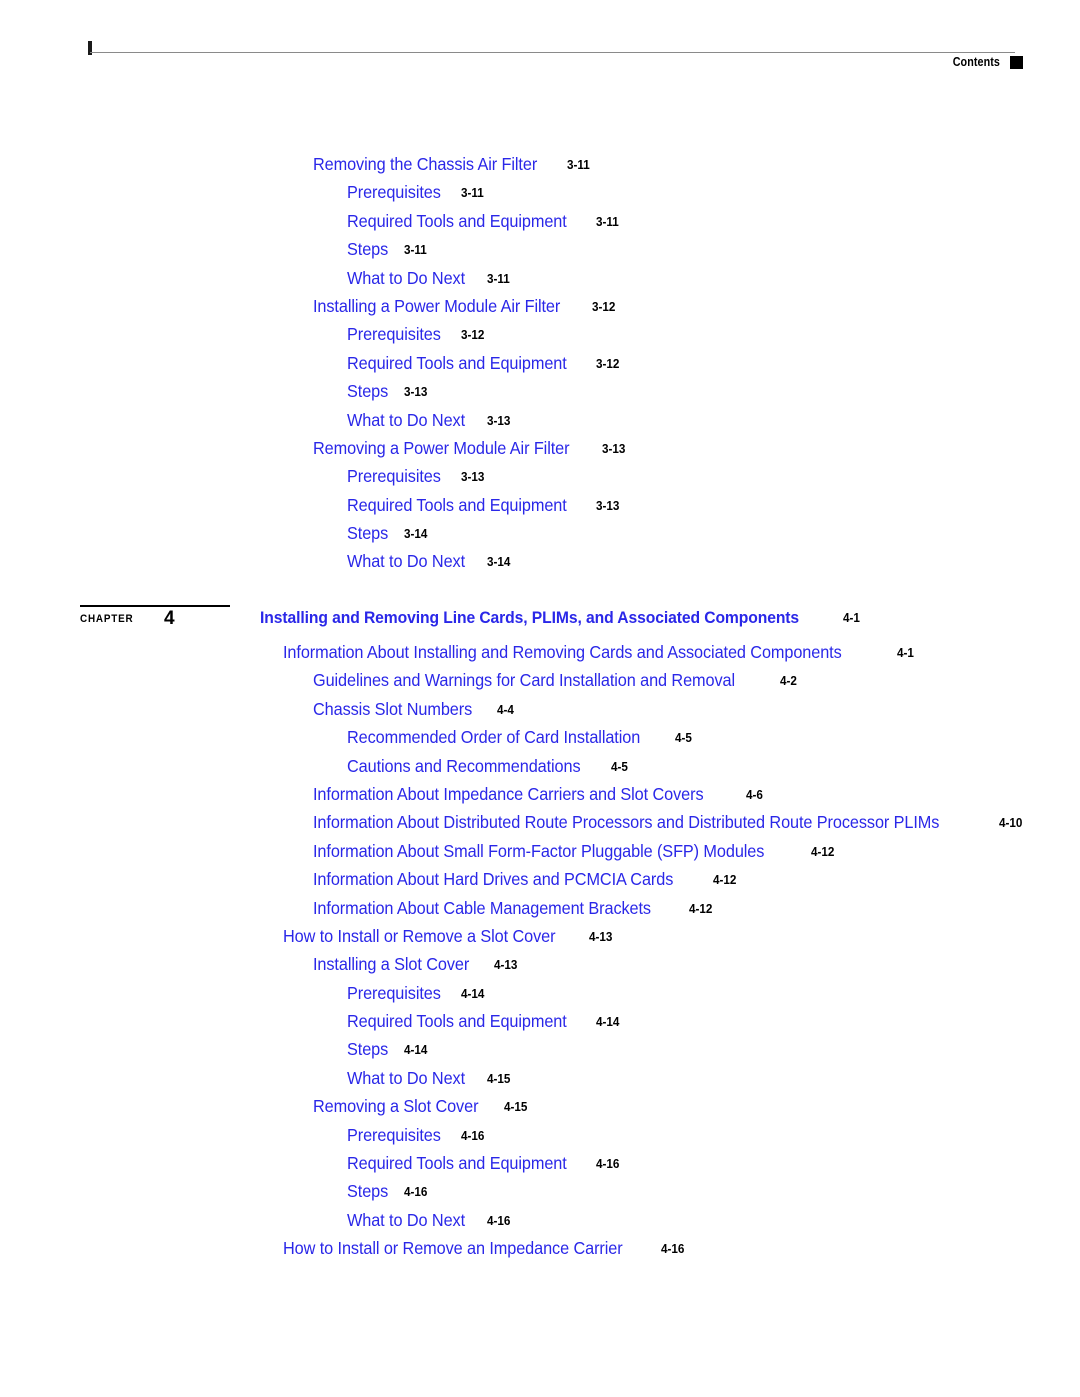 The width and height of the screenshot is (1080, 1397). What do you see at coordinates (391, 964) in the screenshot?
I see `toc-entry-label: Installing a Slot Cover` at bounding box center [391, 964].